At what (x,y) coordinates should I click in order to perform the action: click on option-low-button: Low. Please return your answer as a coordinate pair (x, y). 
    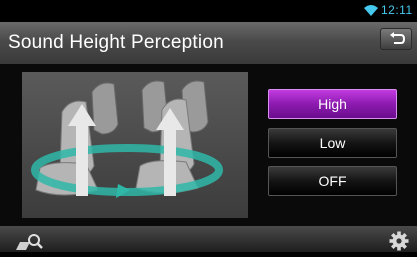
    Looking at the image, I should click on (332, 143).